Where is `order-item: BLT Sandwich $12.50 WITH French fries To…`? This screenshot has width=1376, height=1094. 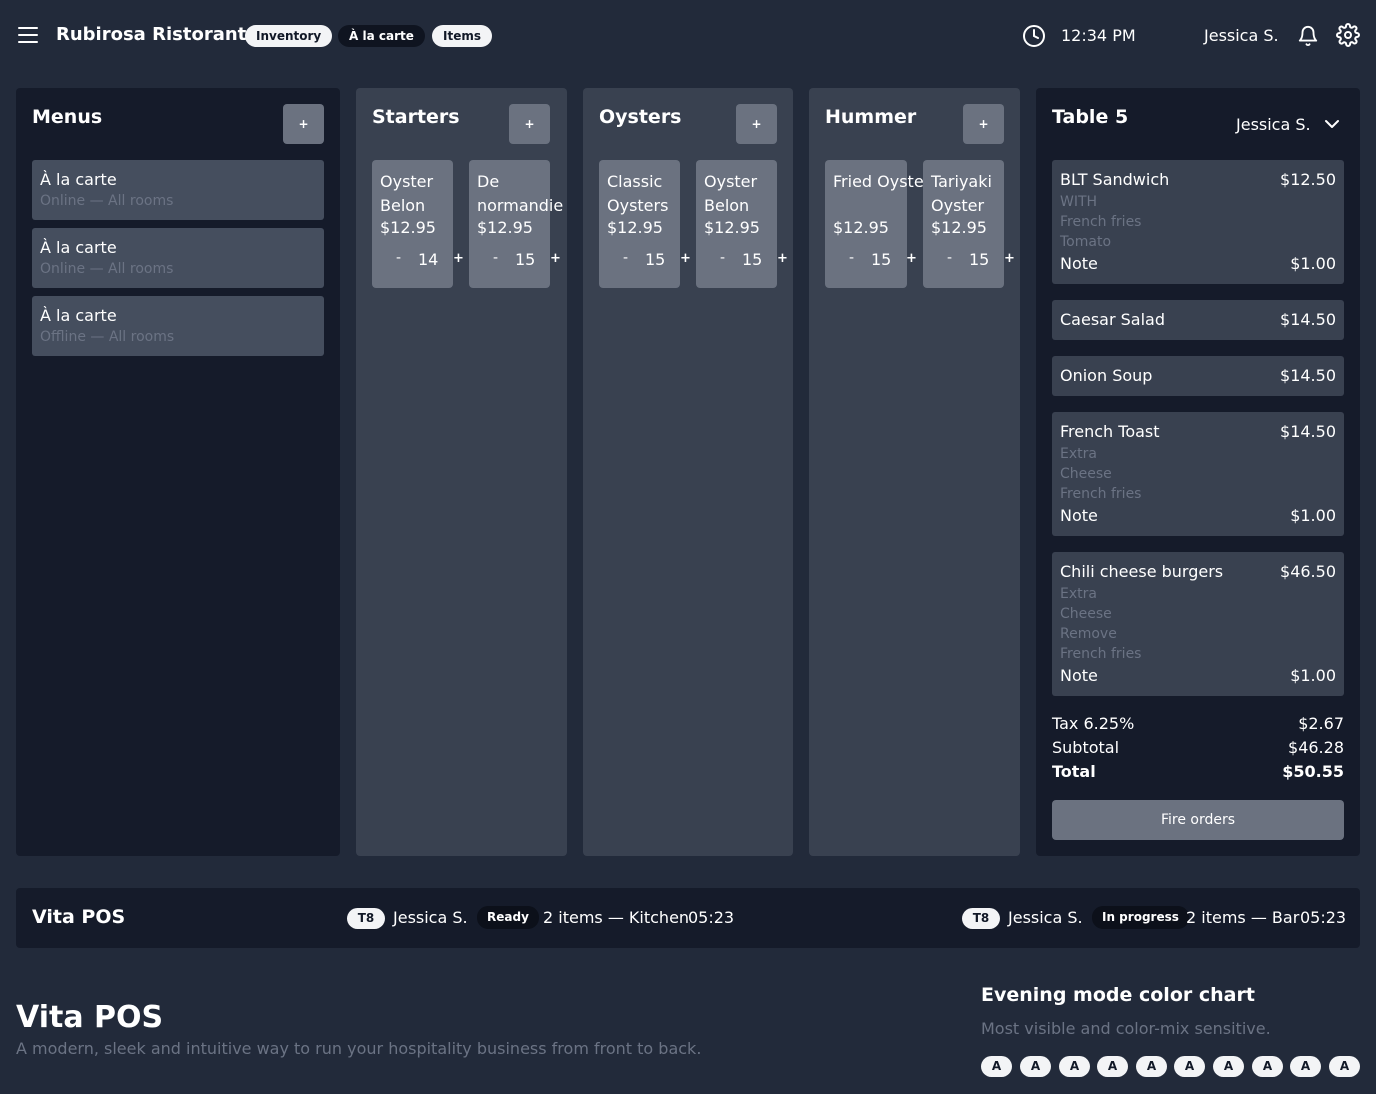
order-item: BLT Sandwich $12.50 WITH French fries To… is located at coordinates (1198, 222).